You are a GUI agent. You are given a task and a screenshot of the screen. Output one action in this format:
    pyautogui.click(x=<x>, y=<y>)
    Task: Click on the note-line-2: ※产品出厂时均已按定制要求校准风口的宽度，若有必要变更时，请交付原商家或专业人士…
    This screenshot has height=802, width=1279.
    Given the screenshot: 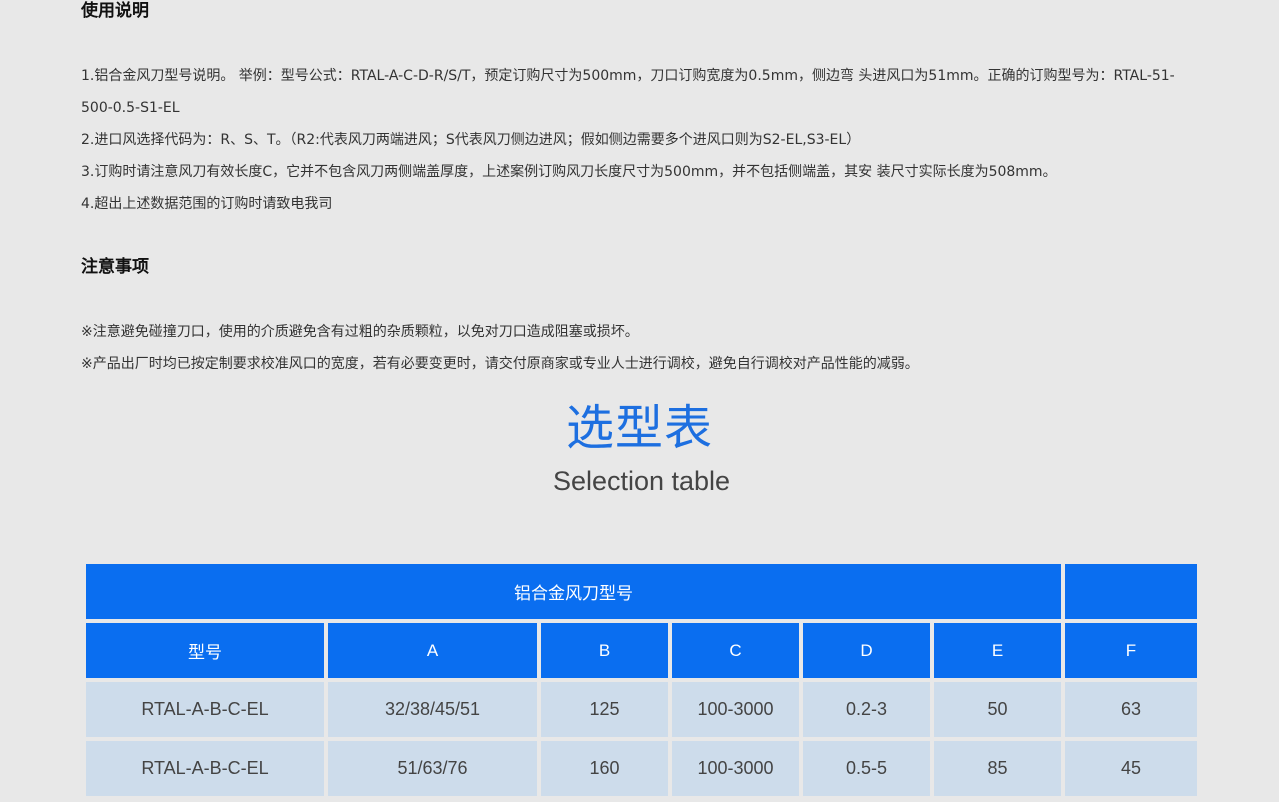 What is the action you would take?
    pyautogui.click(x=500, y=364)
    